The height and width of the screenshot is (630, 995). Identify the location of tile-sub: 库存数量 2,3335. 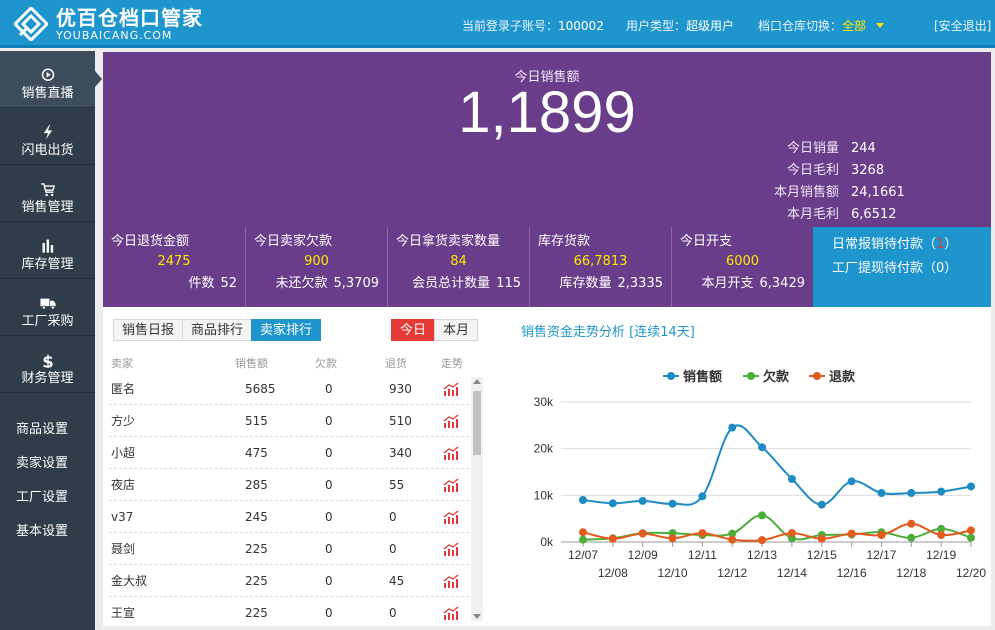
(600, 284).